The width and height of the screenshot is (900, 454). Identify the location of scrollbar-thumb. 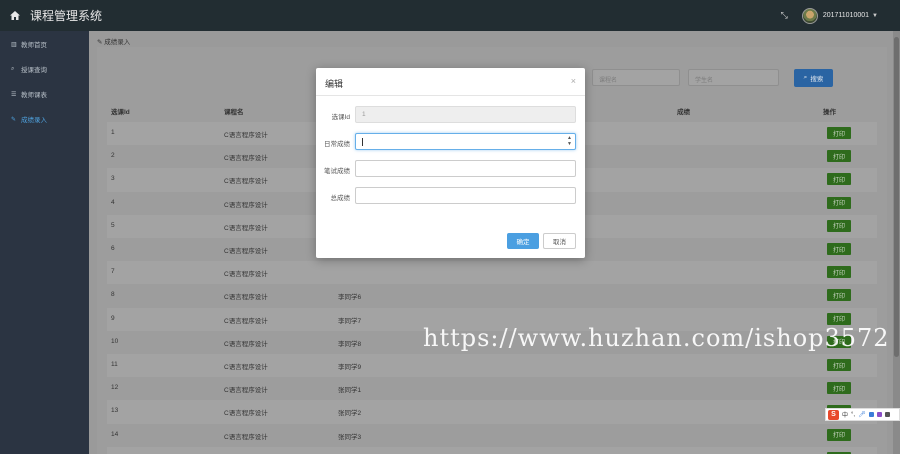
(896, 197).